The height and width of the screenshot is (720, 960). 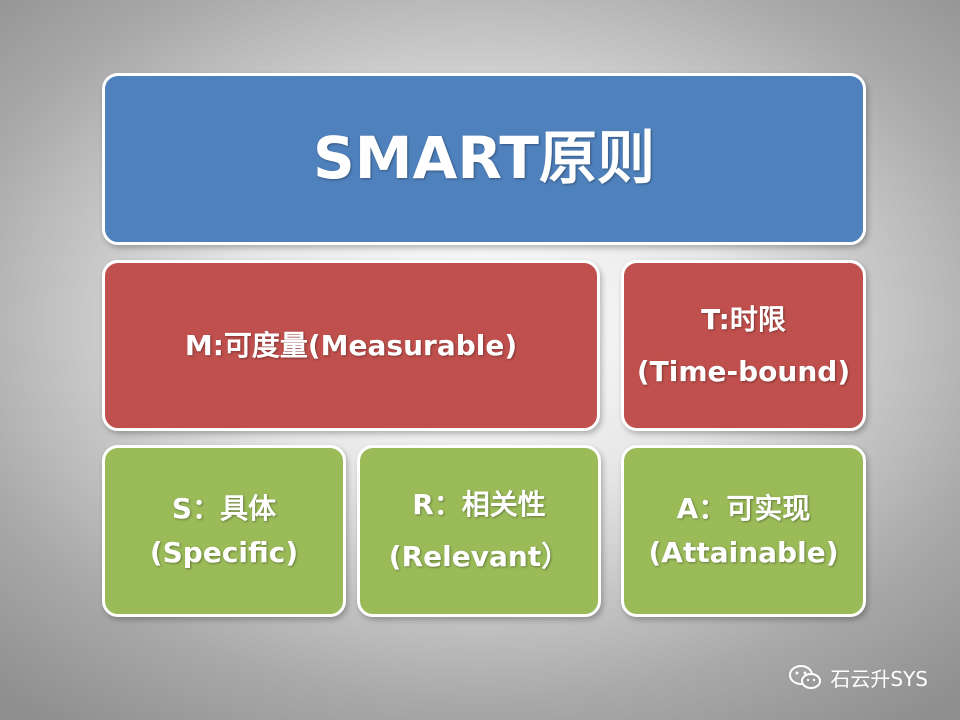 What do you see at coordinates (224, 509) in the screenshot?
I see `specific-label: S：具体` at bounding box center [224, 509].